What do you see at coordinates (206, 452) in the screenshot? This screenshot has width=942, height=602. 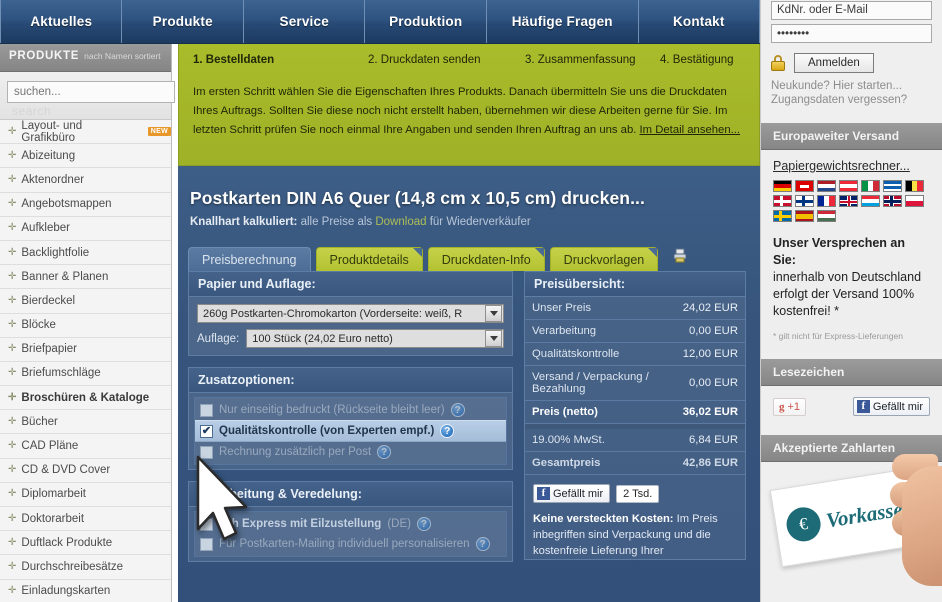 I see `checkbox-rechnung-post` at bounding box center [206, 452].